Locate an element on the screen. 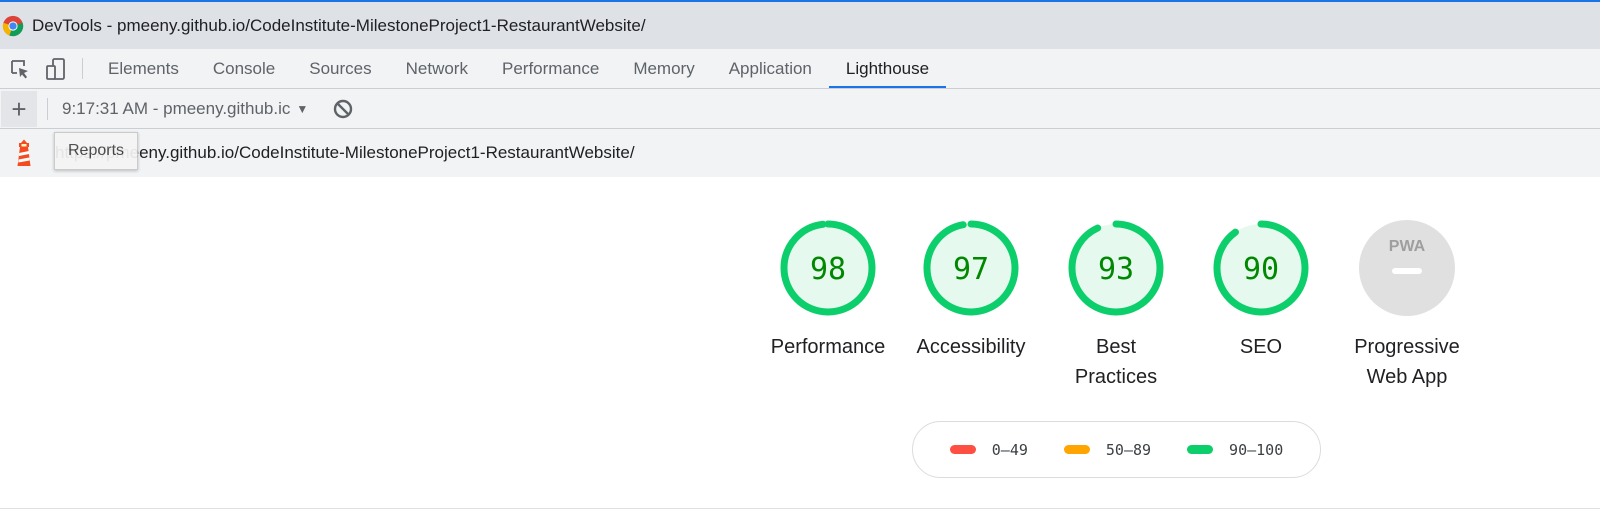  gauge-label: Best Practices is located at coordinates (1116, 362).